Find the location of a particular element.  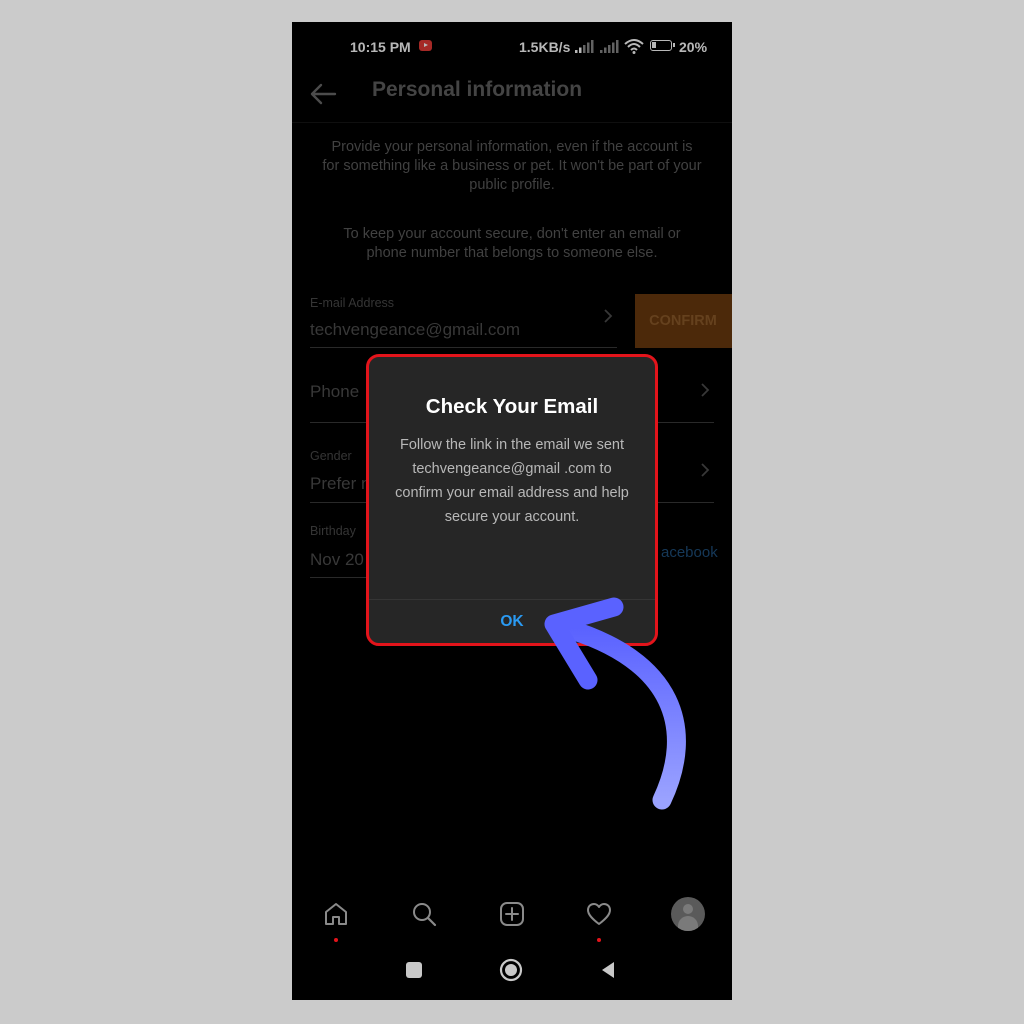

back-triangle-icon is located at coordinates (608, 970).